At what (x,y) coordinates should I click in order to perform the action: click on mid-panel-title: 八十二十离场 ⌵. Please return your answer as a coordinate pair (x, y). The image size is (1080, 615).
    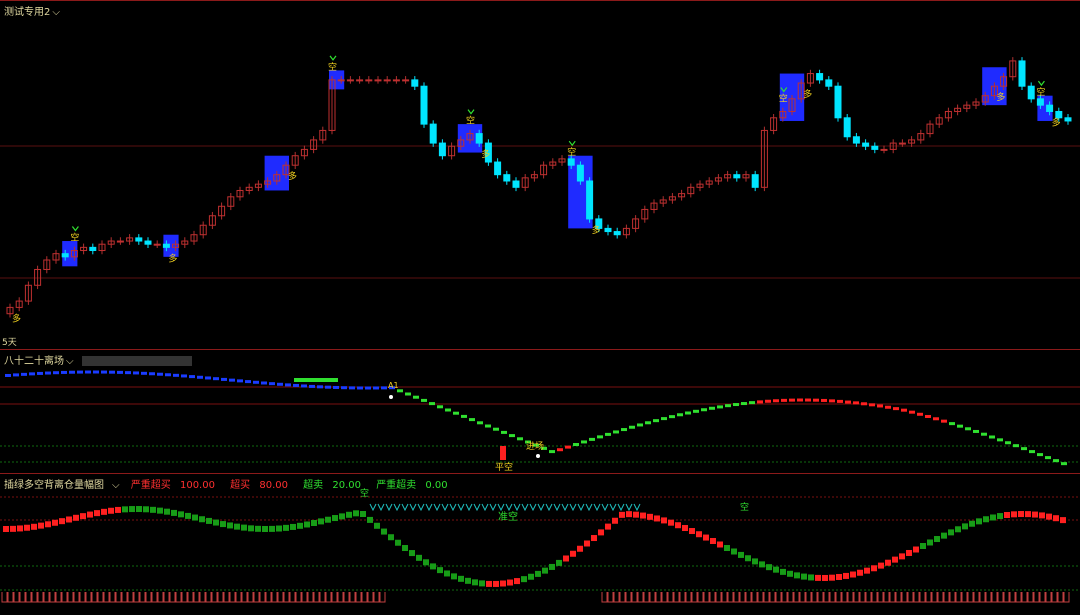
    Looking at the image, I should click on (98, 359).